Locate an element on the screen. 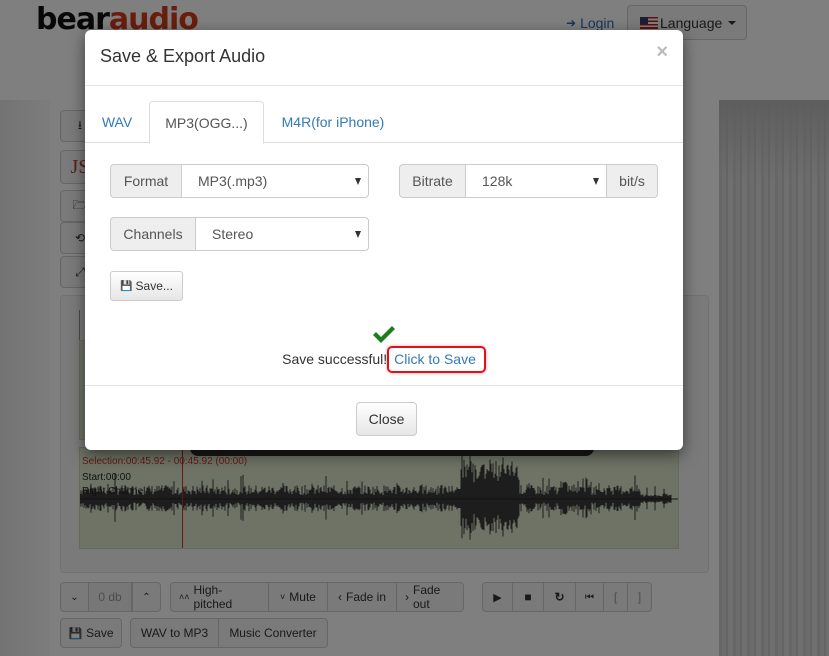 The image size is (829, 656). channels-select: Stereo is located at coordinates (282, 234).